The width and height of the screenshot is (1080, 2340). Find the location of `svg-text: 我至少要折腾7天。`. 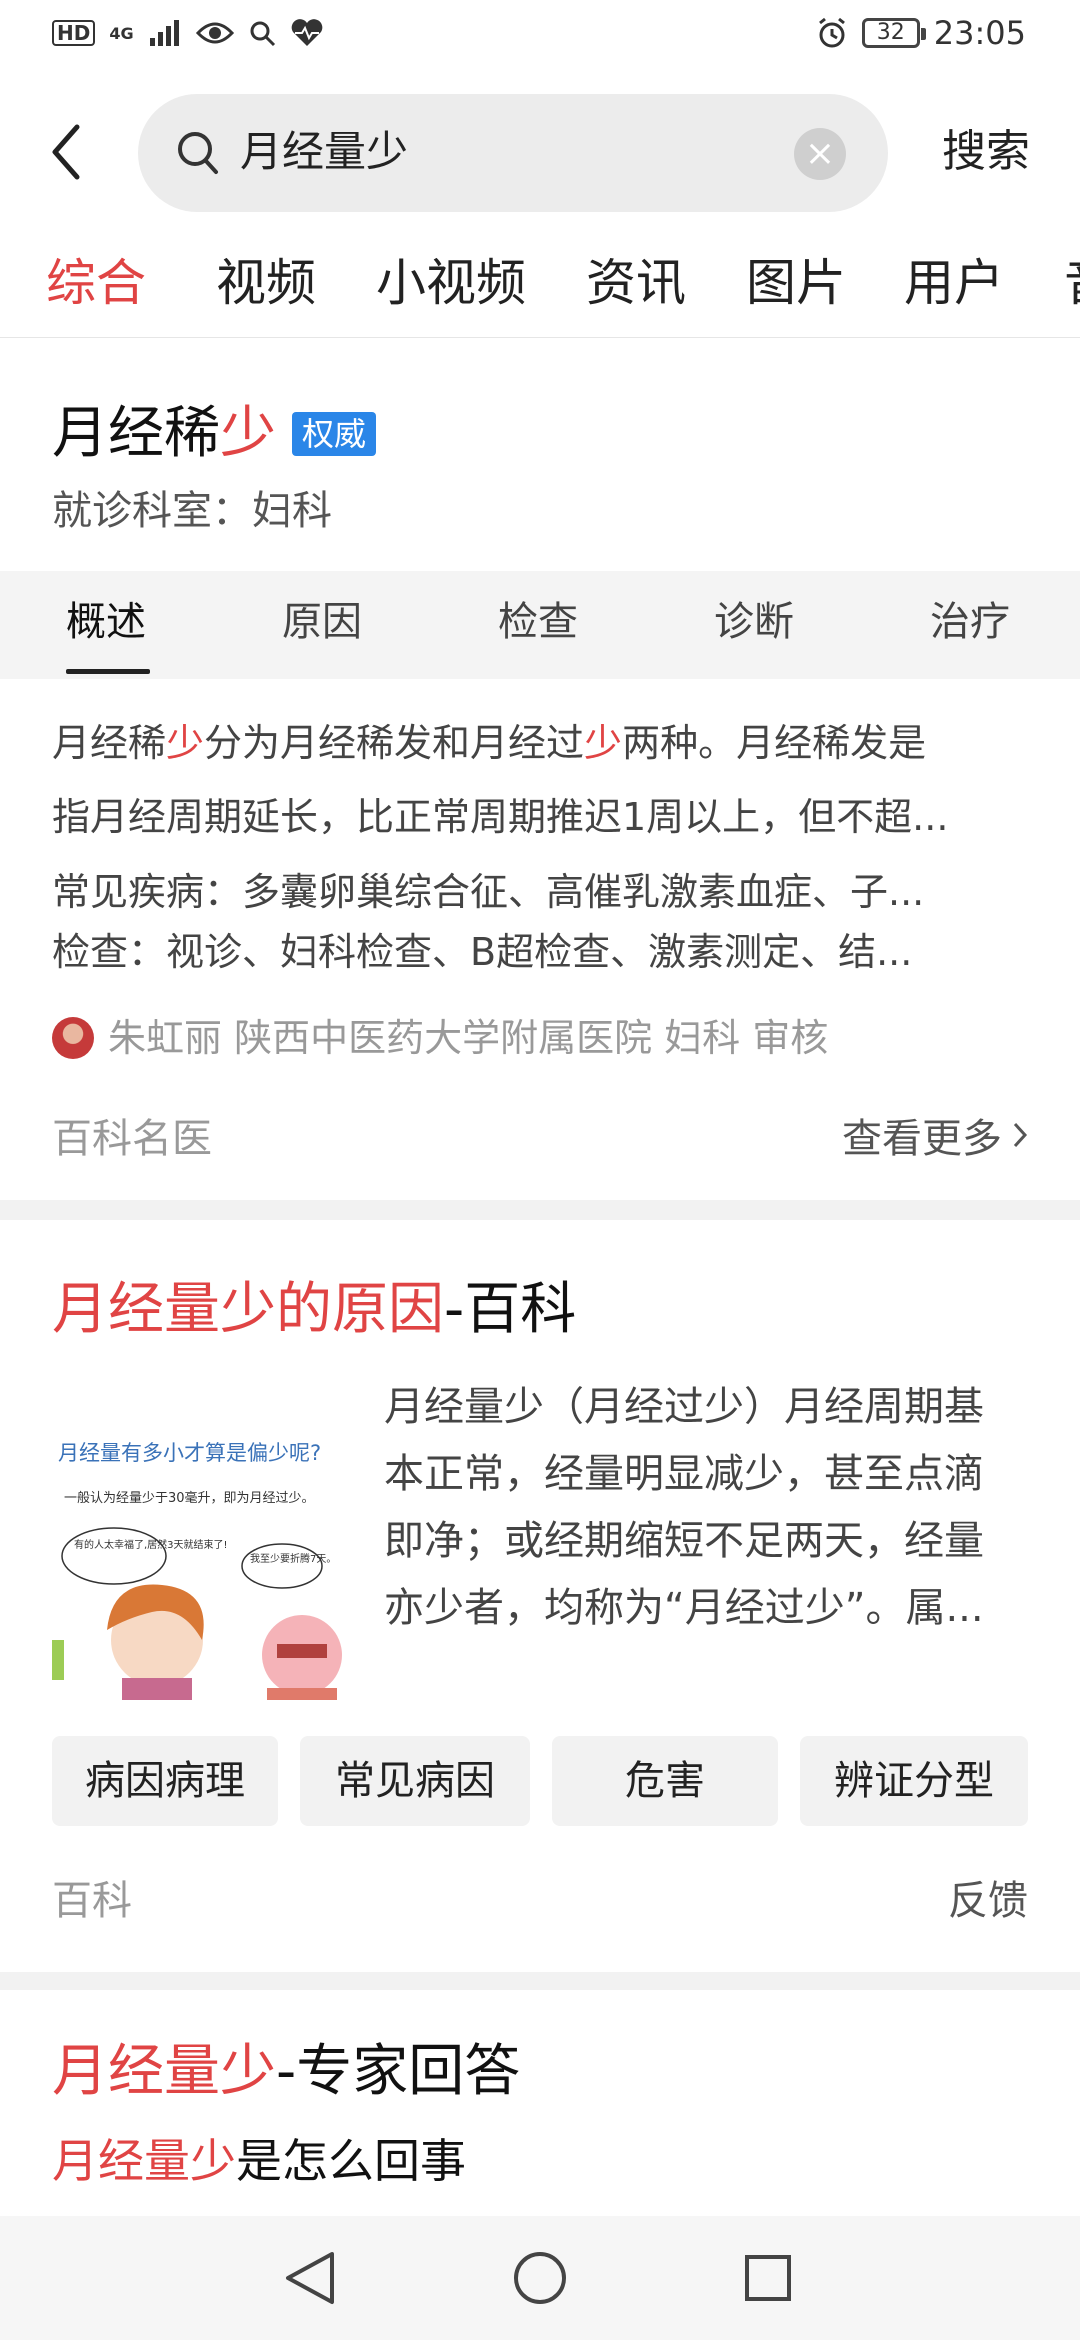

svg-text: 我至少要折腾7天。 is located at coordinates (293, 1558).